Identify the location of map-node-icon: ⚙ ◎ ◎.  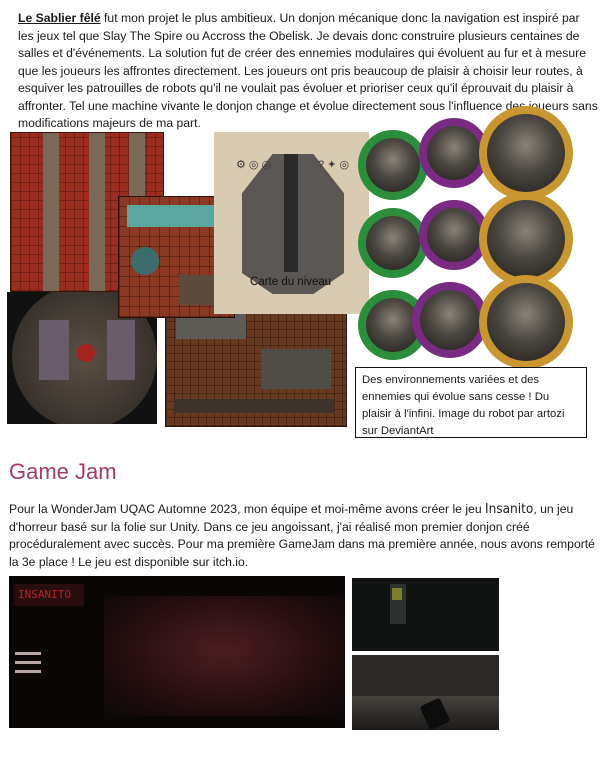
(254, 165).